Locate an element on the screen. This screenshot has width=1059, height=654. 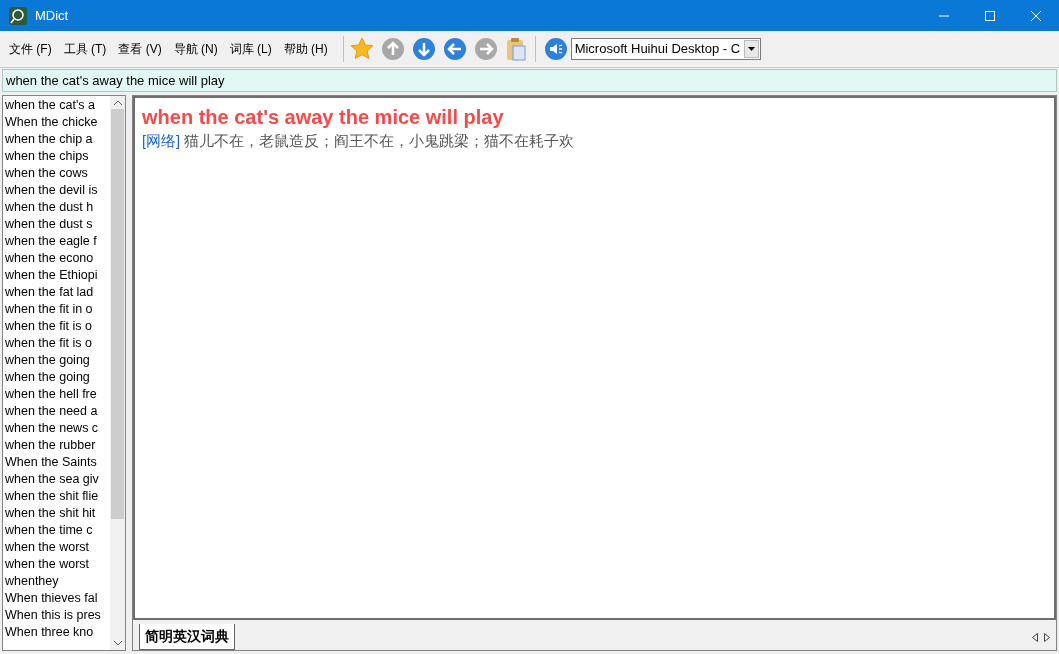
list-item: when the need a is located at coordinates (57, 411).